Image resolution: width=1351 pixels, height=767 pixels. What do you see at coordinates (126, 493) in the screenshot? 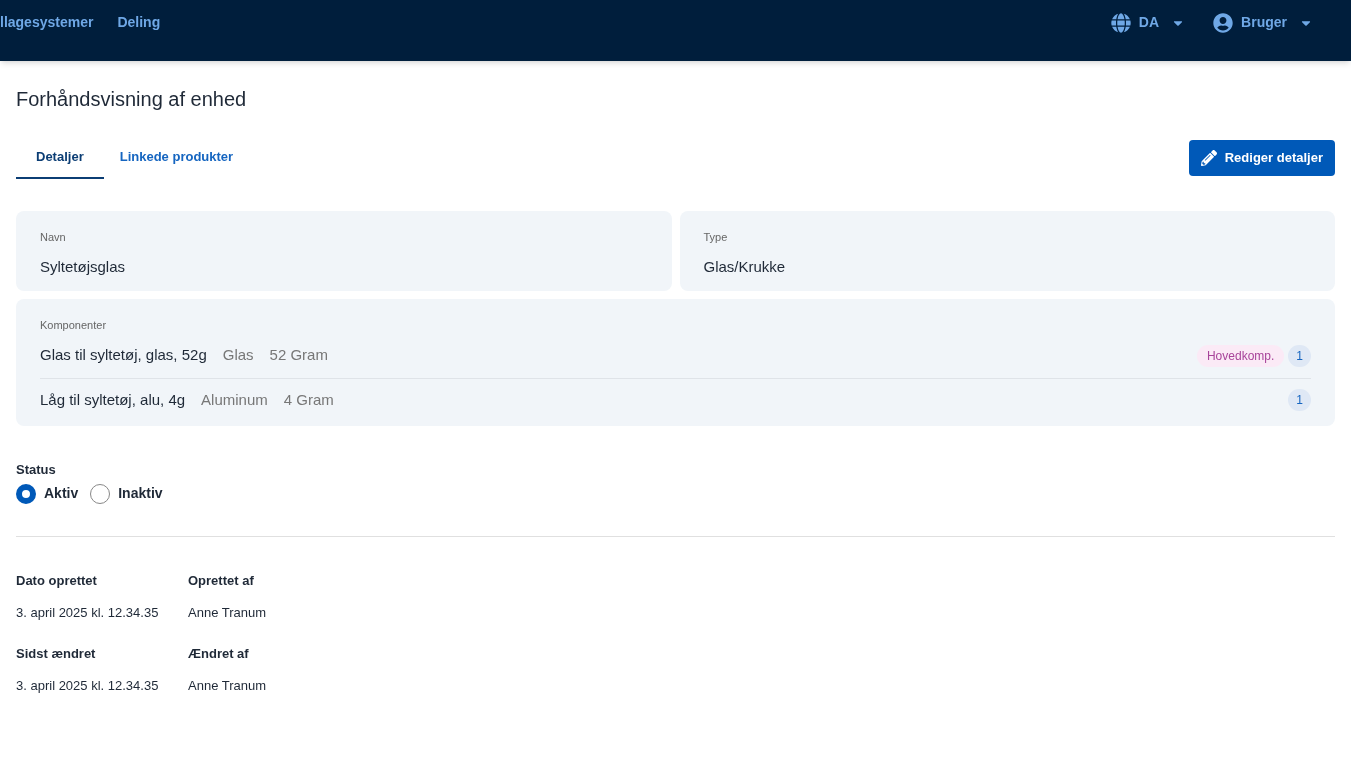
I see `status-radio: Inaktiv` at bounding box center [126, 493].